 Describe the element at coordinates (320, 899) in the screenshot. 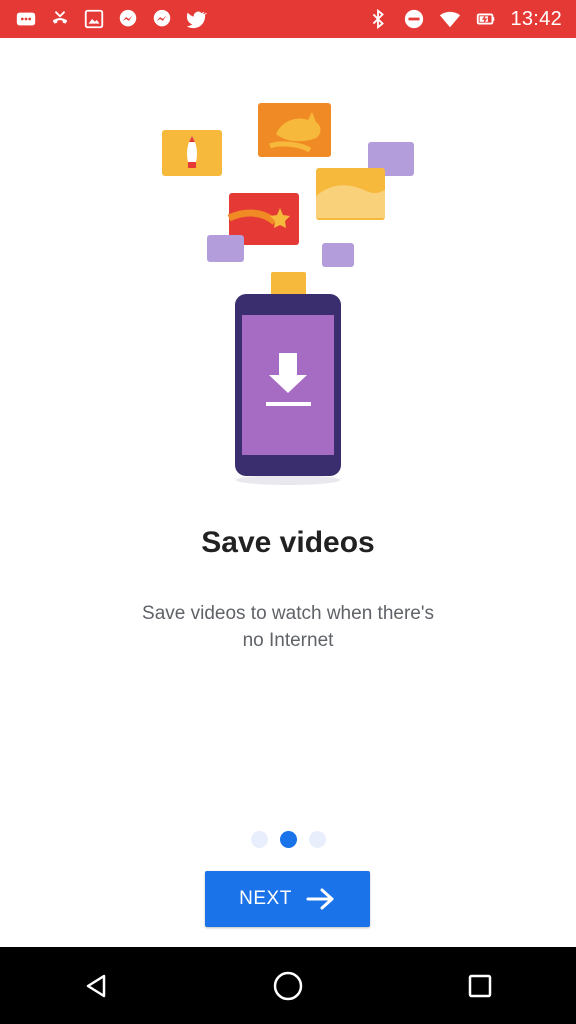

I see `arrow-right-icon` at that location.